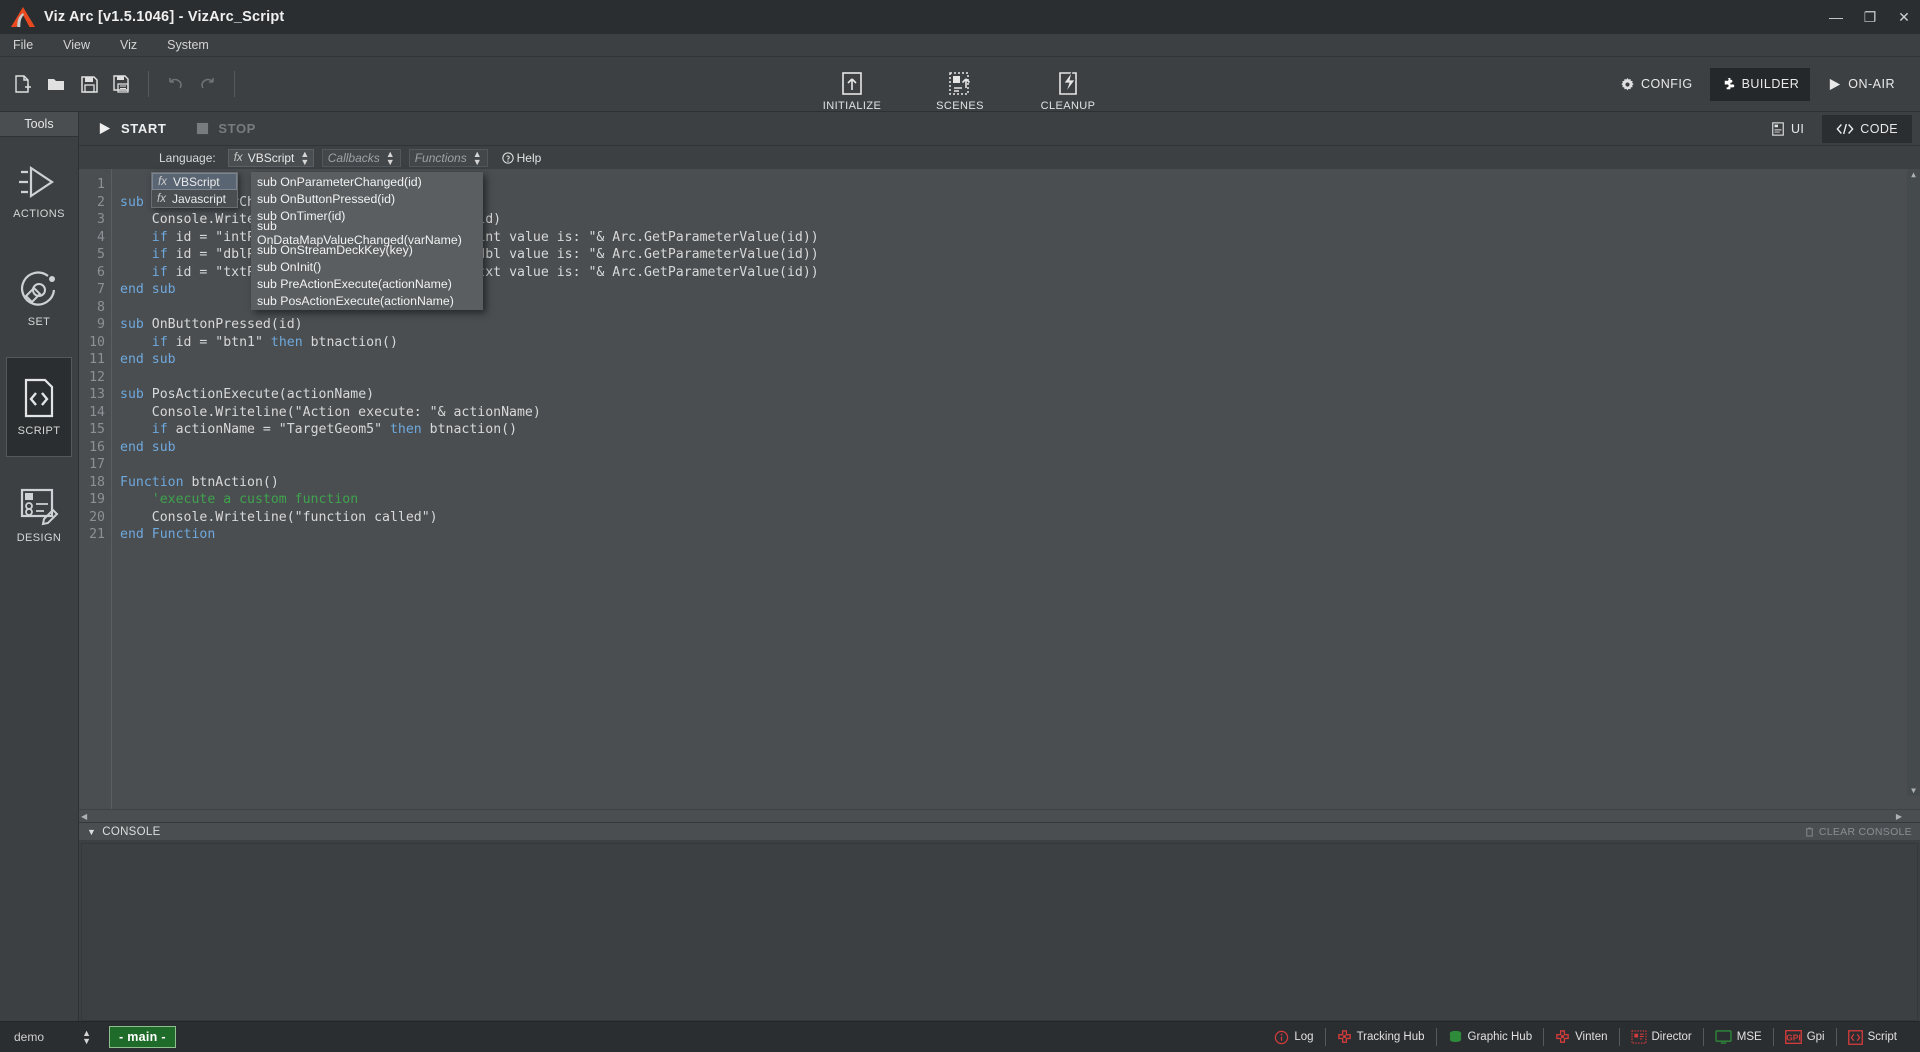  What do you see at coordinates (1778, 128) in the screenshot?
I see `ui-icon` at bounding box center [1778, 128].